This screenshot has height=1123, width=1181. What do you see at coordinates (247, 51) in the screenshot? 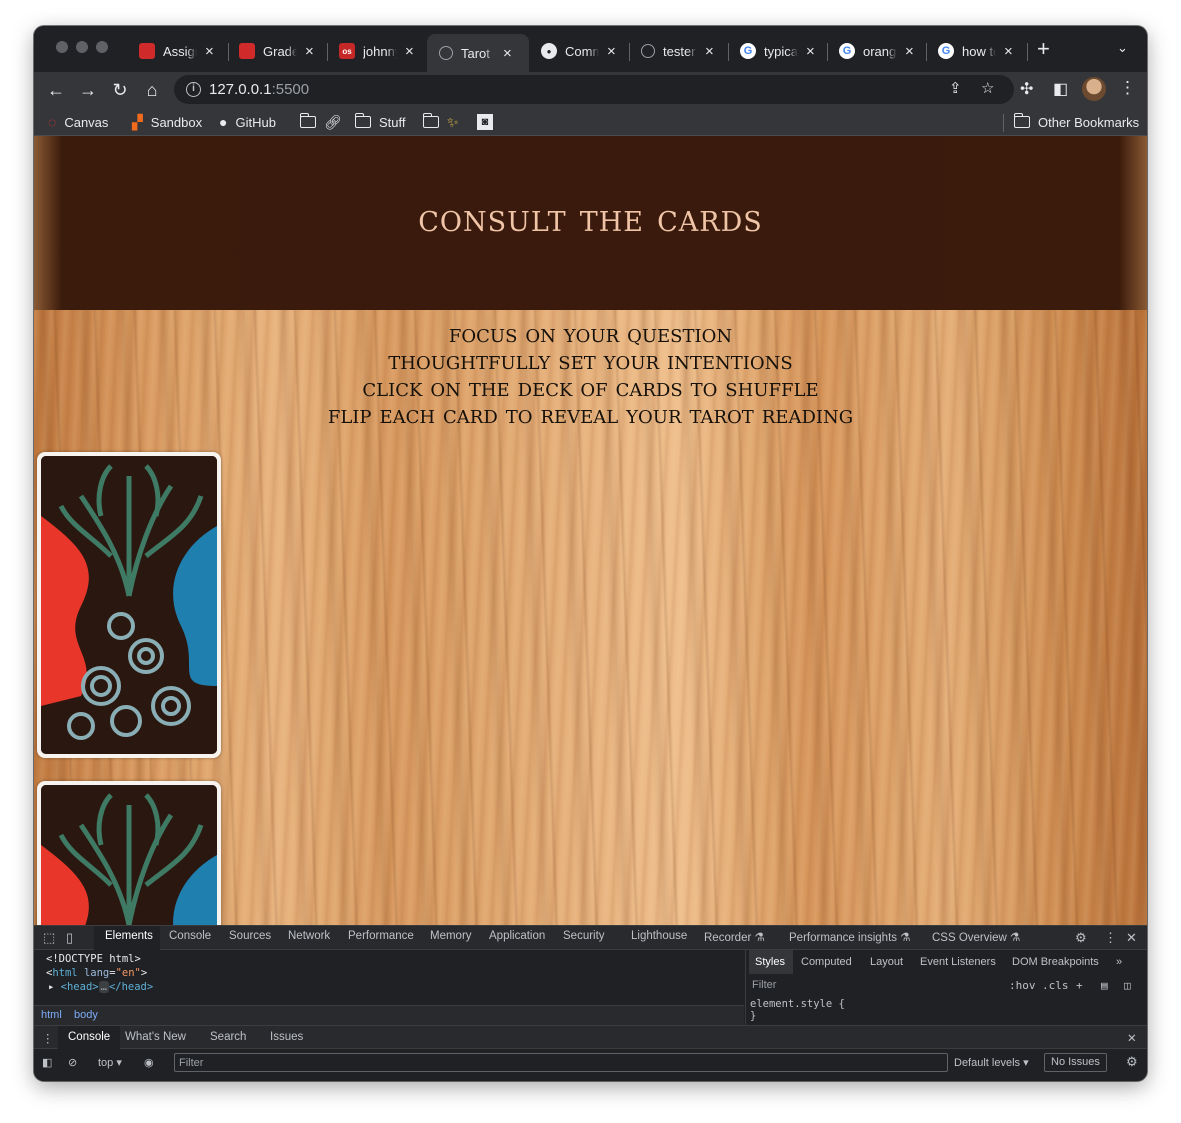
I see `red-square-icon` at bounding box center [247, 51].